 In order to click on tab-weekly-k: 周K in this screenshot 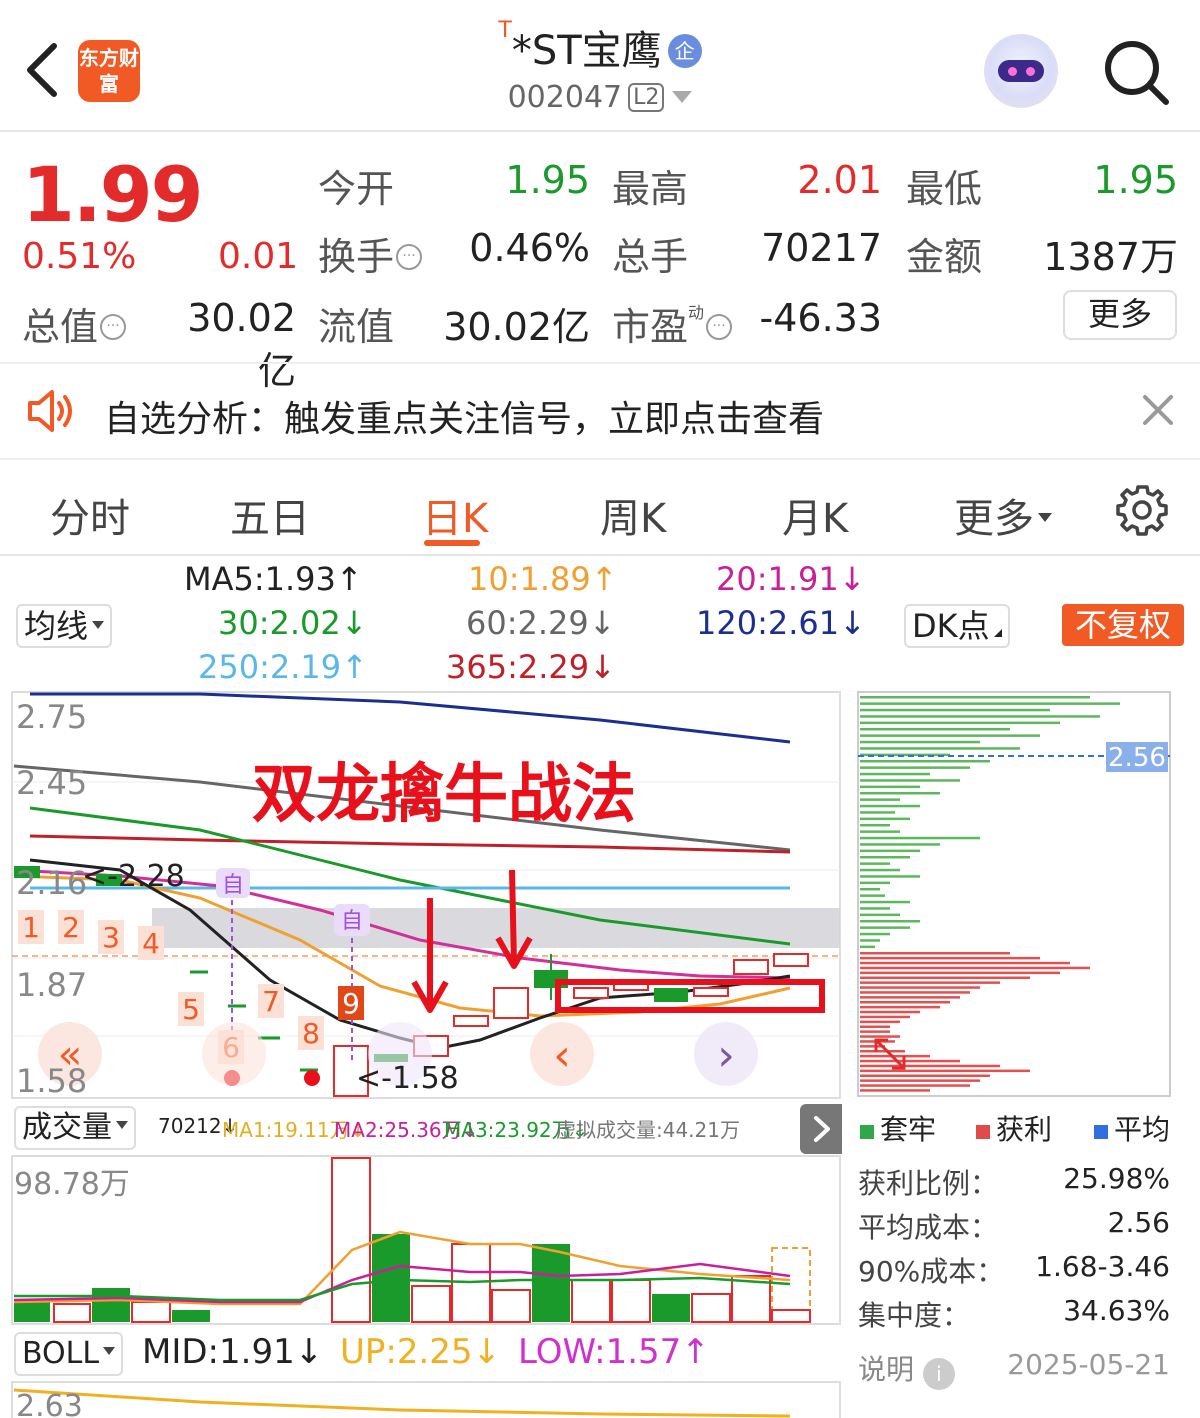, I will do `click(633, 515)`.